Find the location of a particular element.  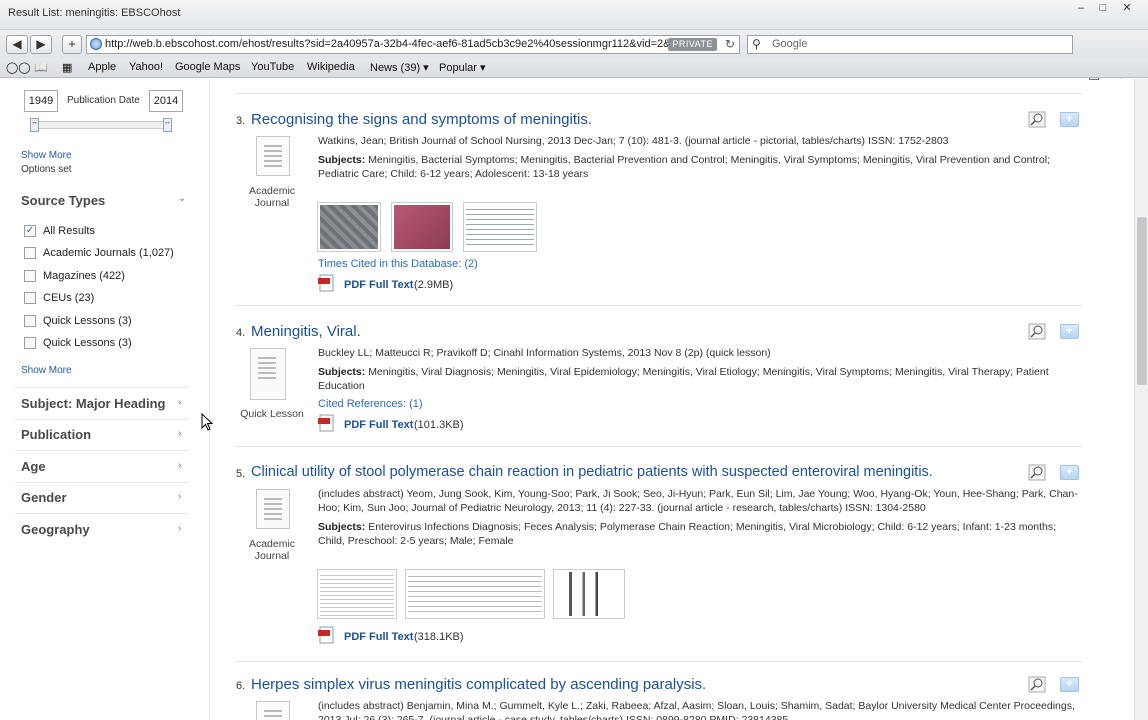

date-slider-handle-left: ↔ is located at coordinates (34, 125).